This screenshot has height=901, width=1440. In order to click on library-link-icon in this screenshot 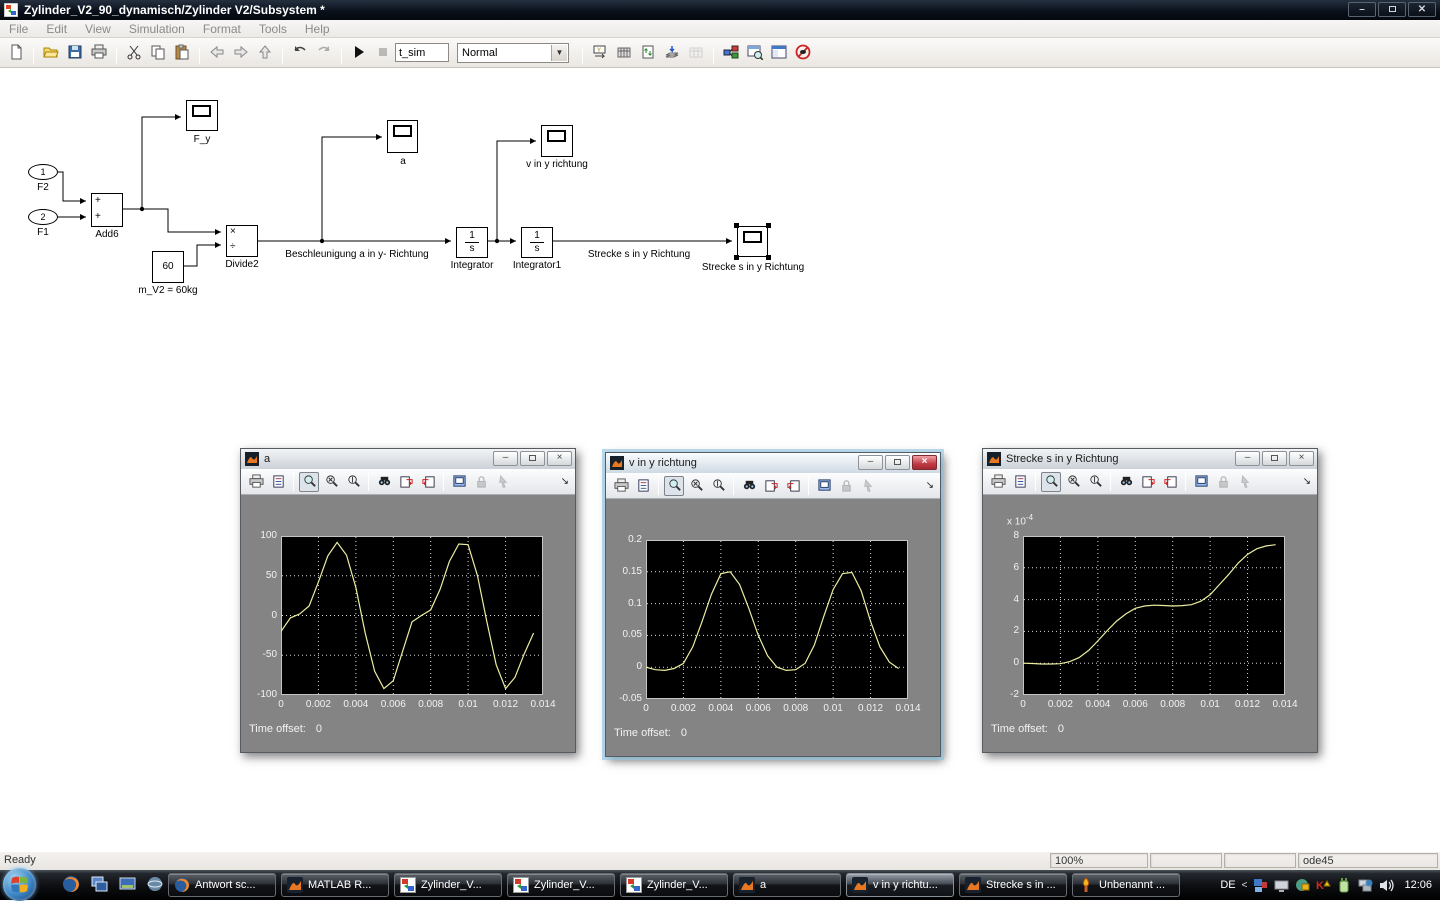, I will do `click(672, 52)`.